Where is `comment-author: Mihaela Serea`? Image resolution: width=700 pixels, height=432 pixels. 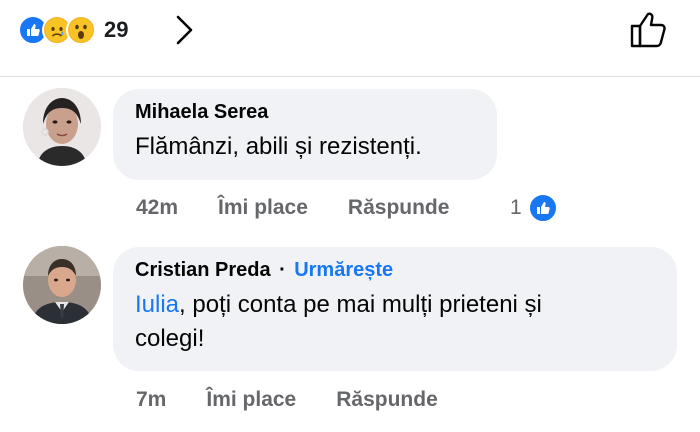
comment-author: Mihaela Serea is located at coordinates (305, 112).